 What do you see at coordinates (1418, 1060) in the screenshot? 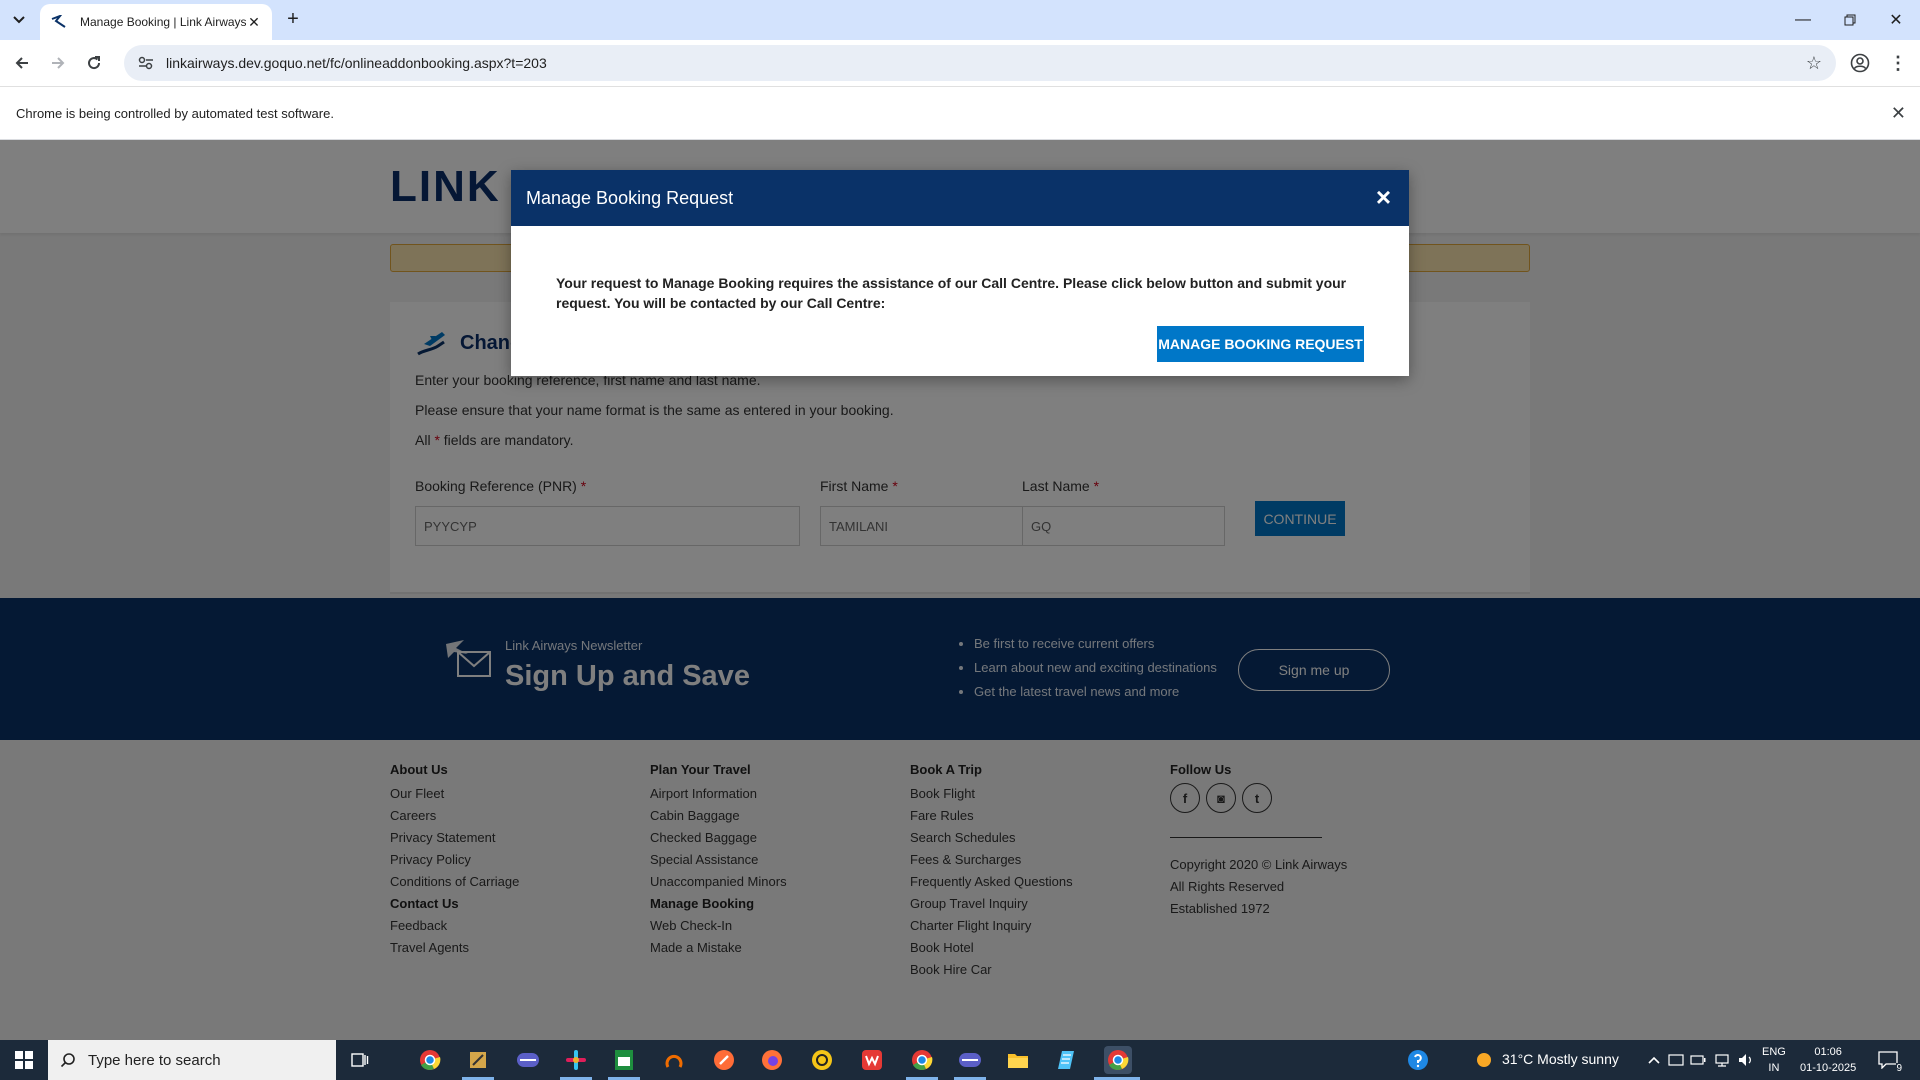
I see `help-icon` at bounding box center [1418, 1060].